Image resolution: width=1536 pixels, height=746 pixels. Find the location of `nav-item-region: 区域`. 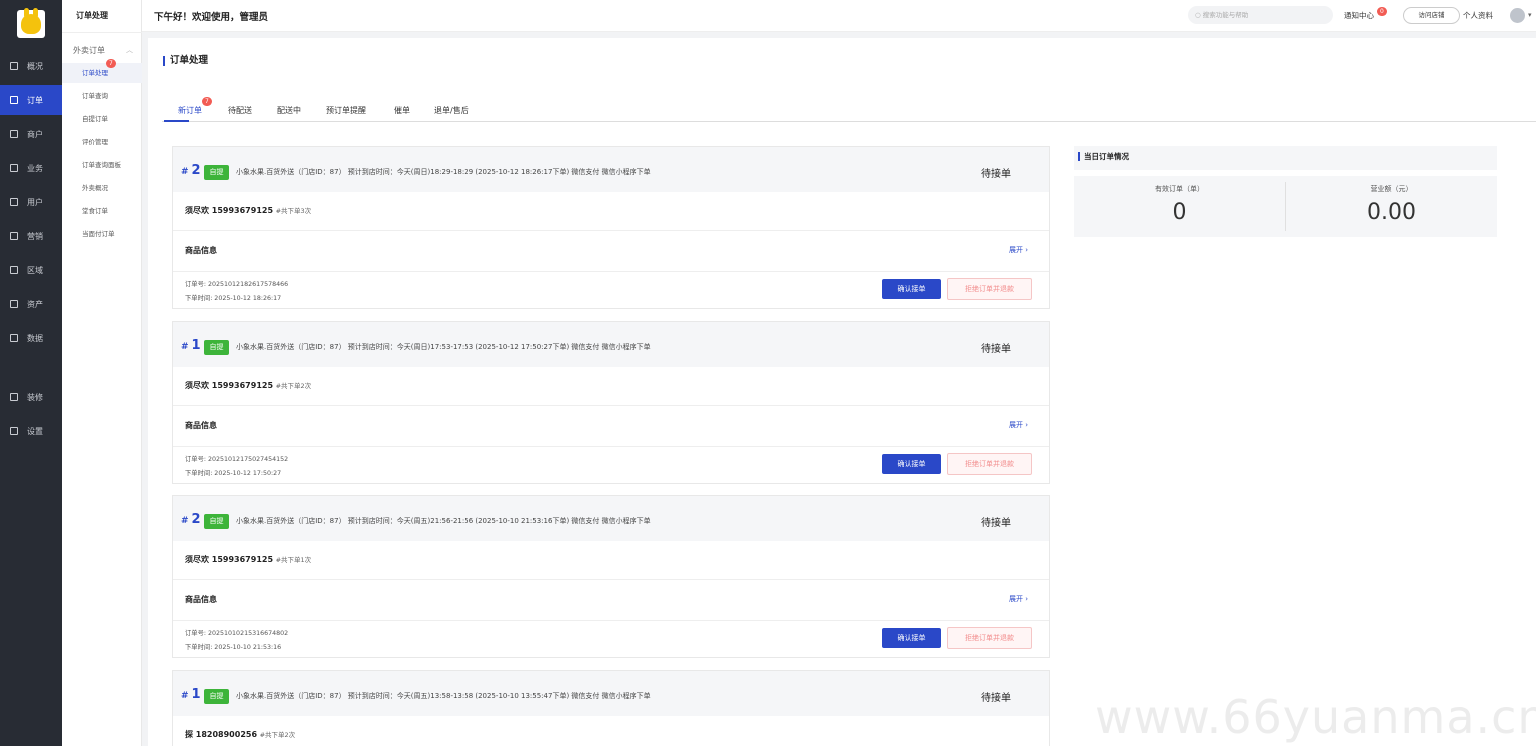

nav-item-region: 区域 is located at coordinates (31, 270).